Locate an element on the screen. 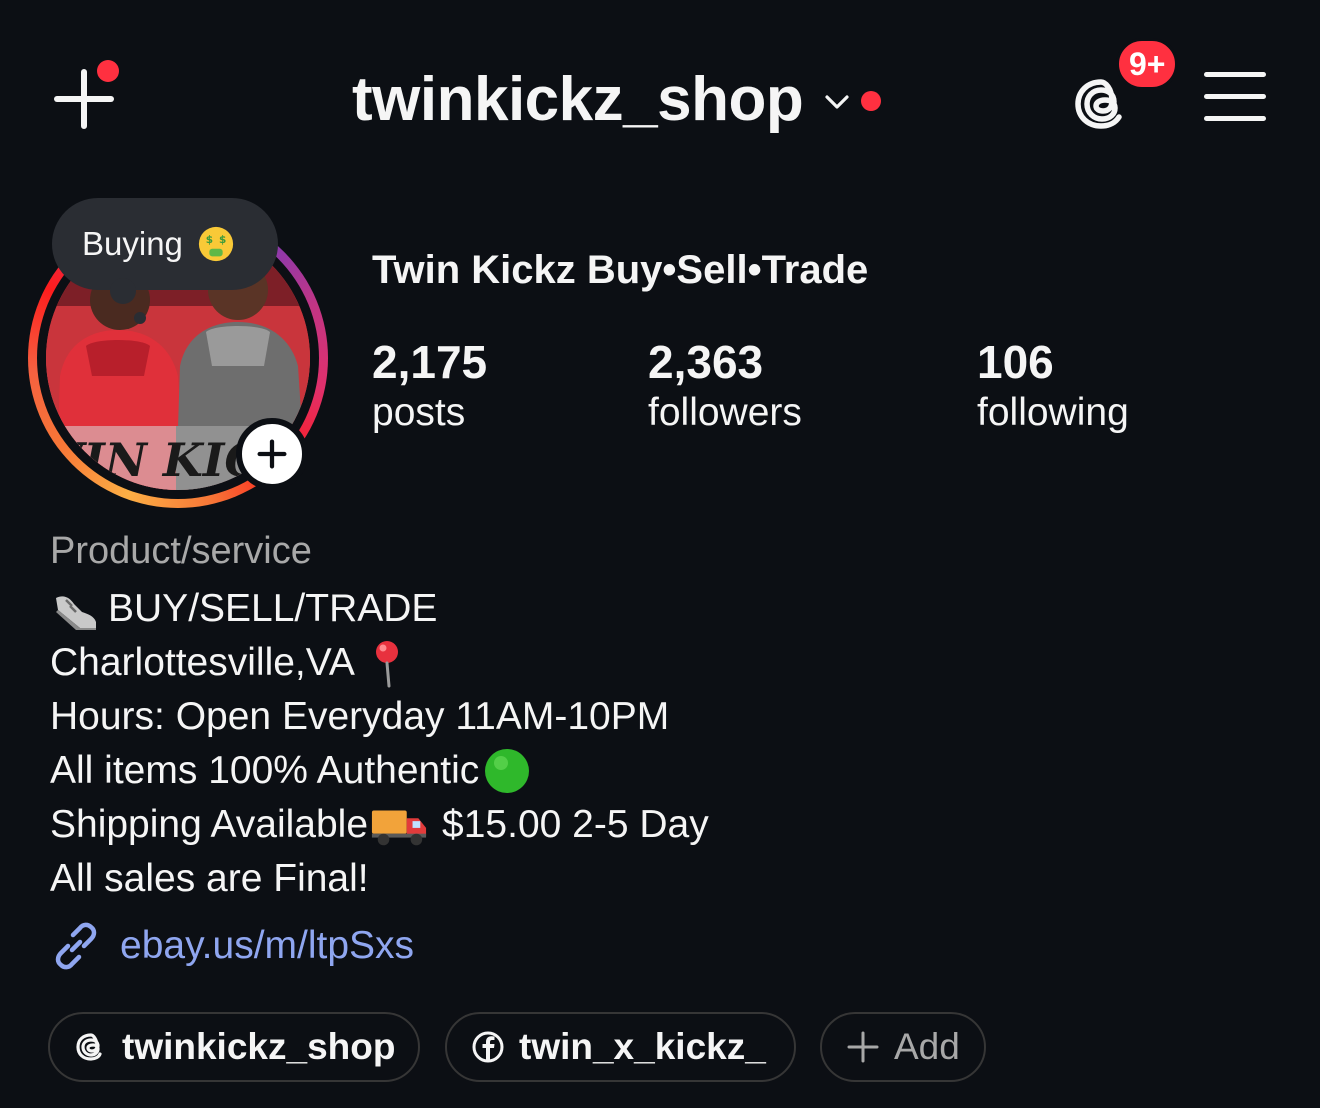  chip-label: twinkickz_shop is located at coordinates (259, 1046).